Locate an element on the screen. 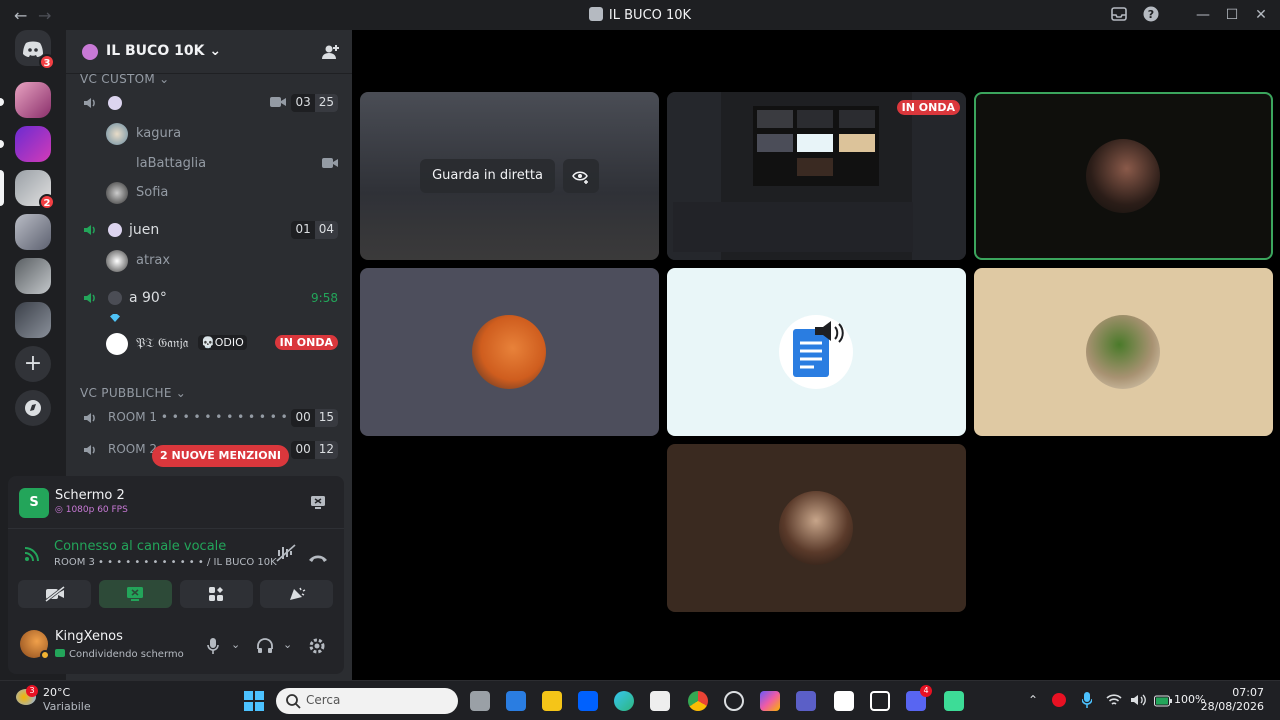  invite-people-icon is located at coordinates (330, 54).